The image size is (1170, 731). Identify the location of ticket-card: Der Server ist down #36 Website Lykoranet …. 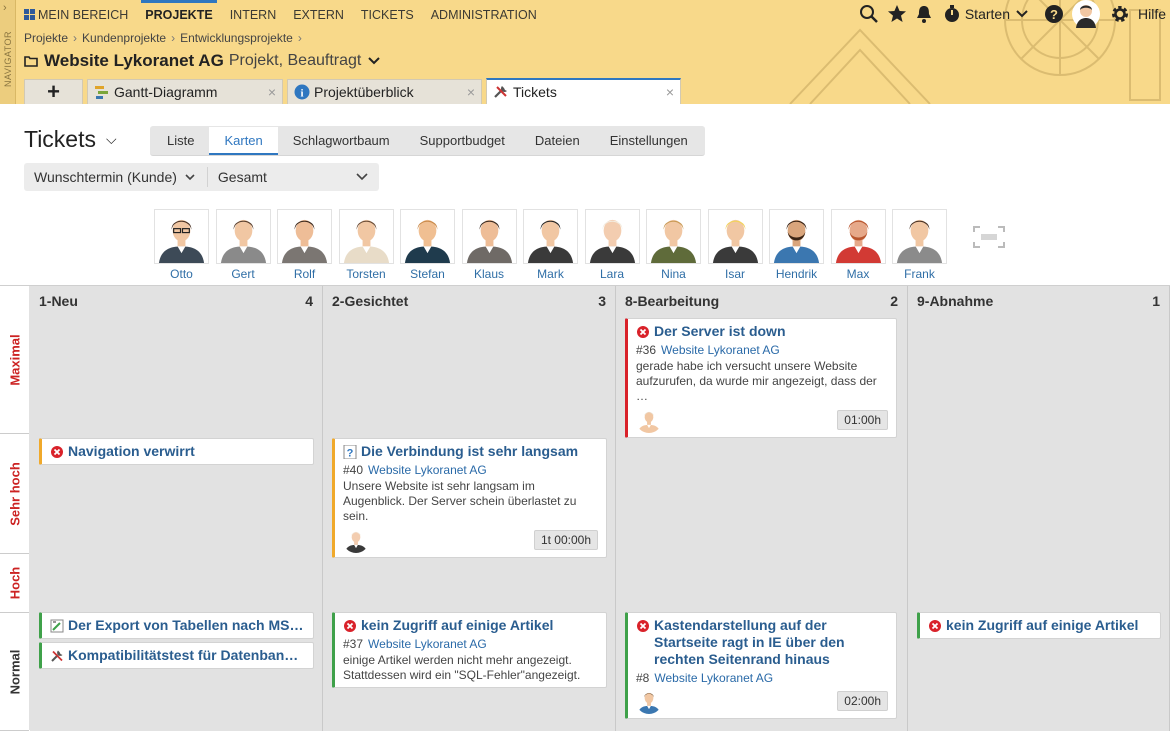
(761, 378).